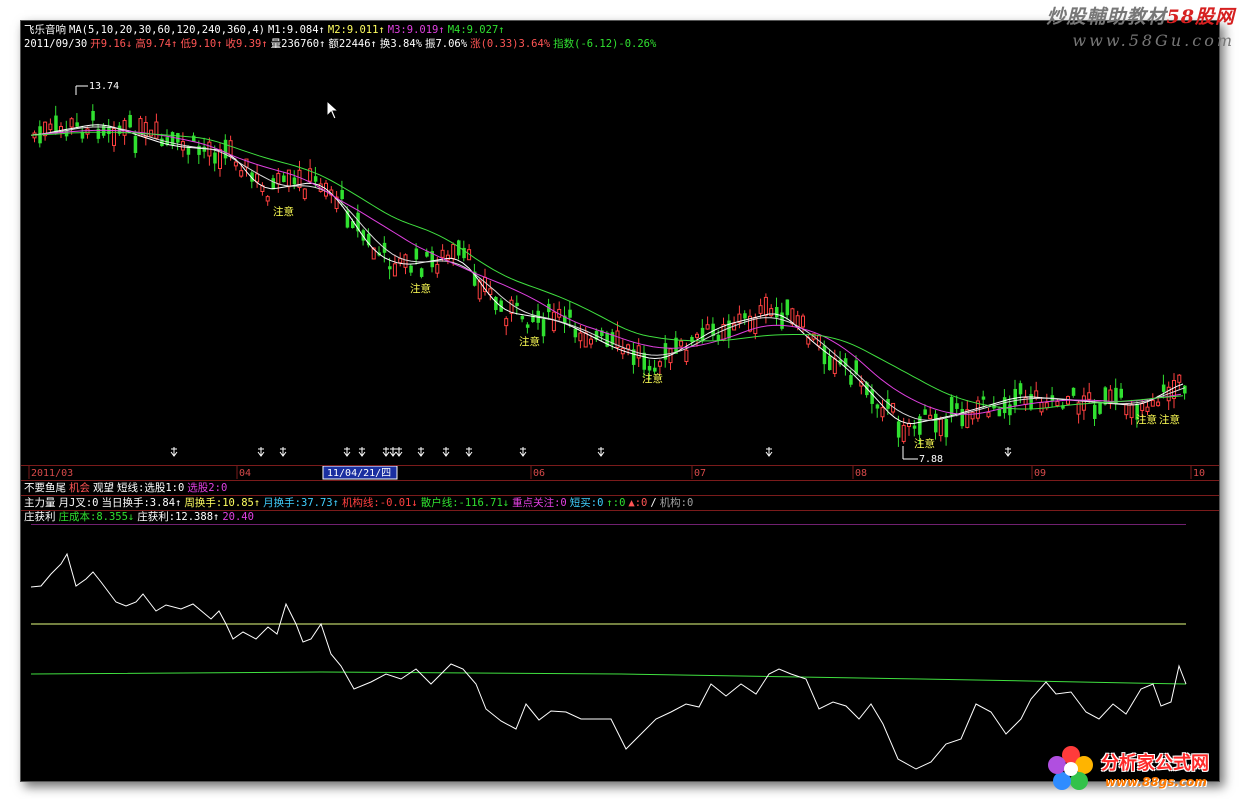 The height and width of the screenshot is (799, 1241). Describe the element at coordinates (141, 503) in the screenshot. I see `row2-item: 当日换手:3.84↑` at that location.